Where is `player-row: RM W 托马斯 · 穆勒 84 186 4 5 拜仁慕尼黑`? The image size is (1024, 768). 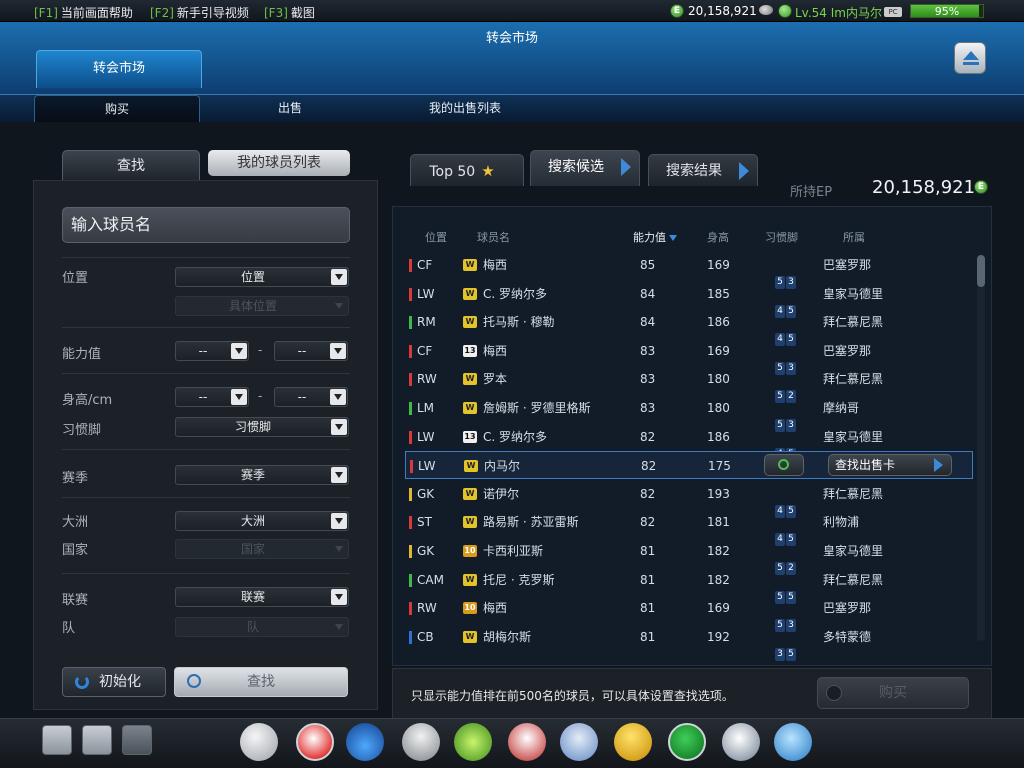
player-row: RM W 托马斯 · 穆勒 84 186 4 5 拜仁慕尼黑 is located at coordinates (689, 327).